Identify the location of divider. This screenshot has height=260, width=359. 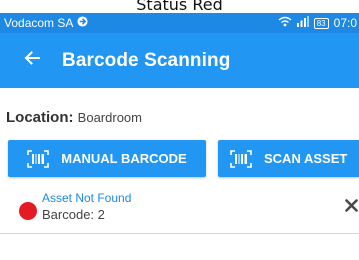
(179, 233).